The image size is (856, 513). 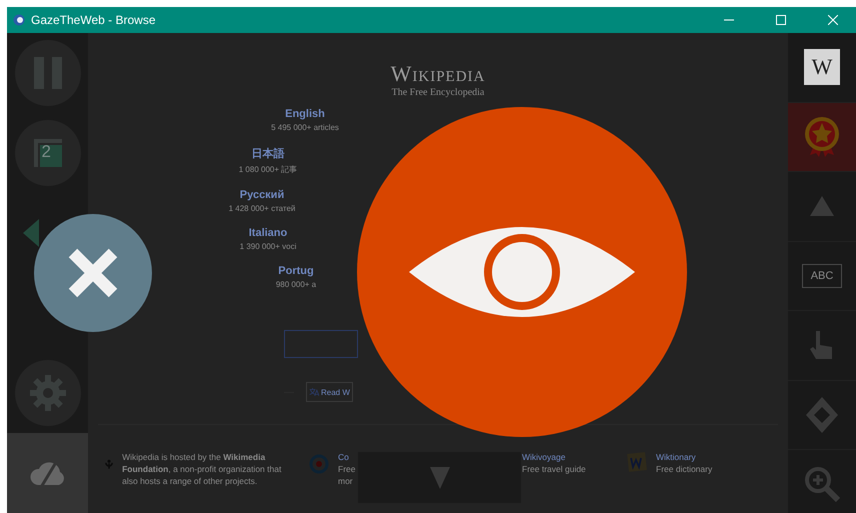 What do you see at coordinates (19, 20) in the screenshot?
I see `app-logo-icon` at bounding box center [19, 20].